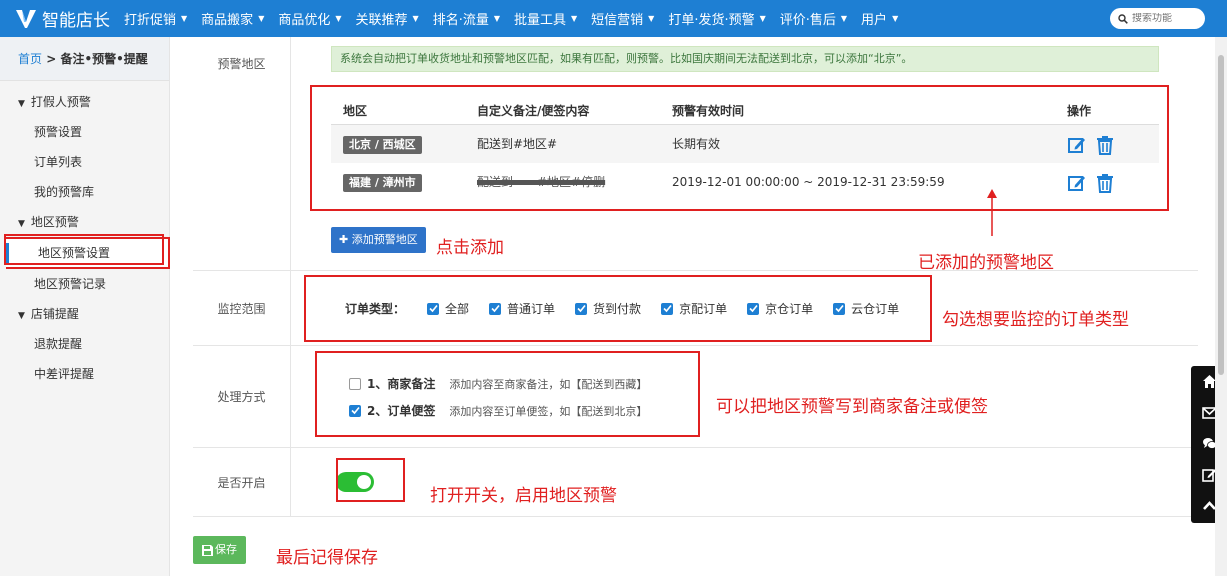  Describe the element at coordinates (242, 153) in the screenshot. I see `region-label: 预警地区` at that location.